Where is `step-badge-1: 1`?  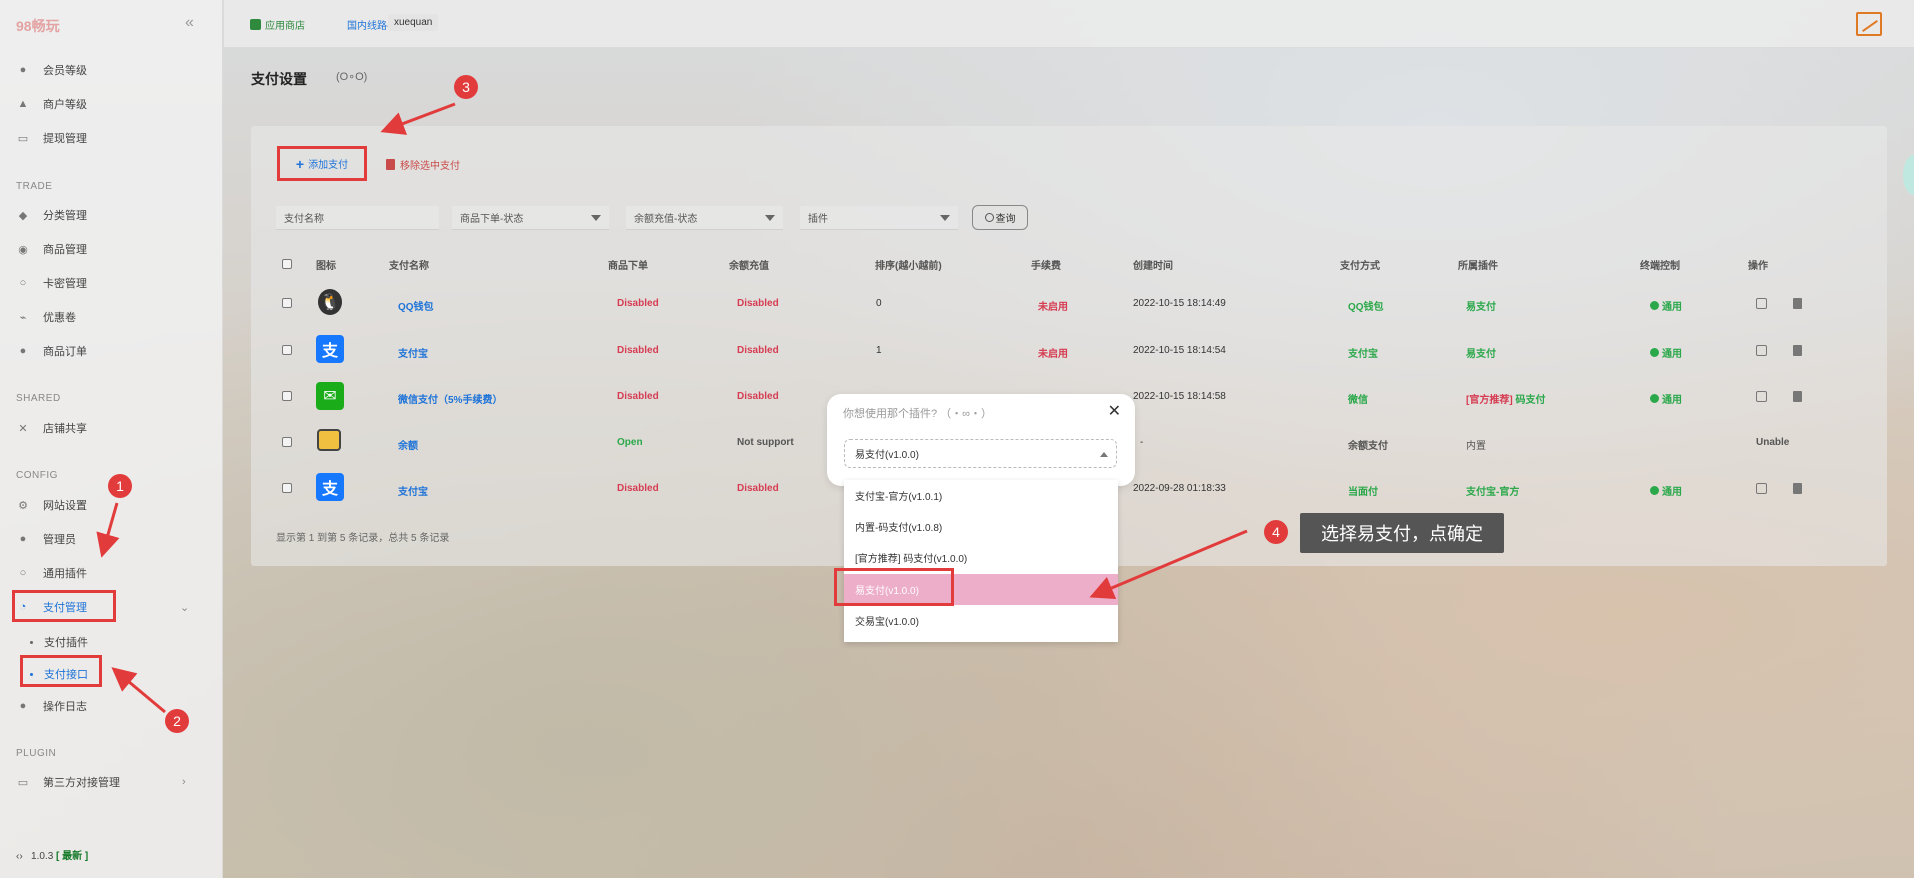 step-badge-1: 1 is located at coordinates (120, 486).